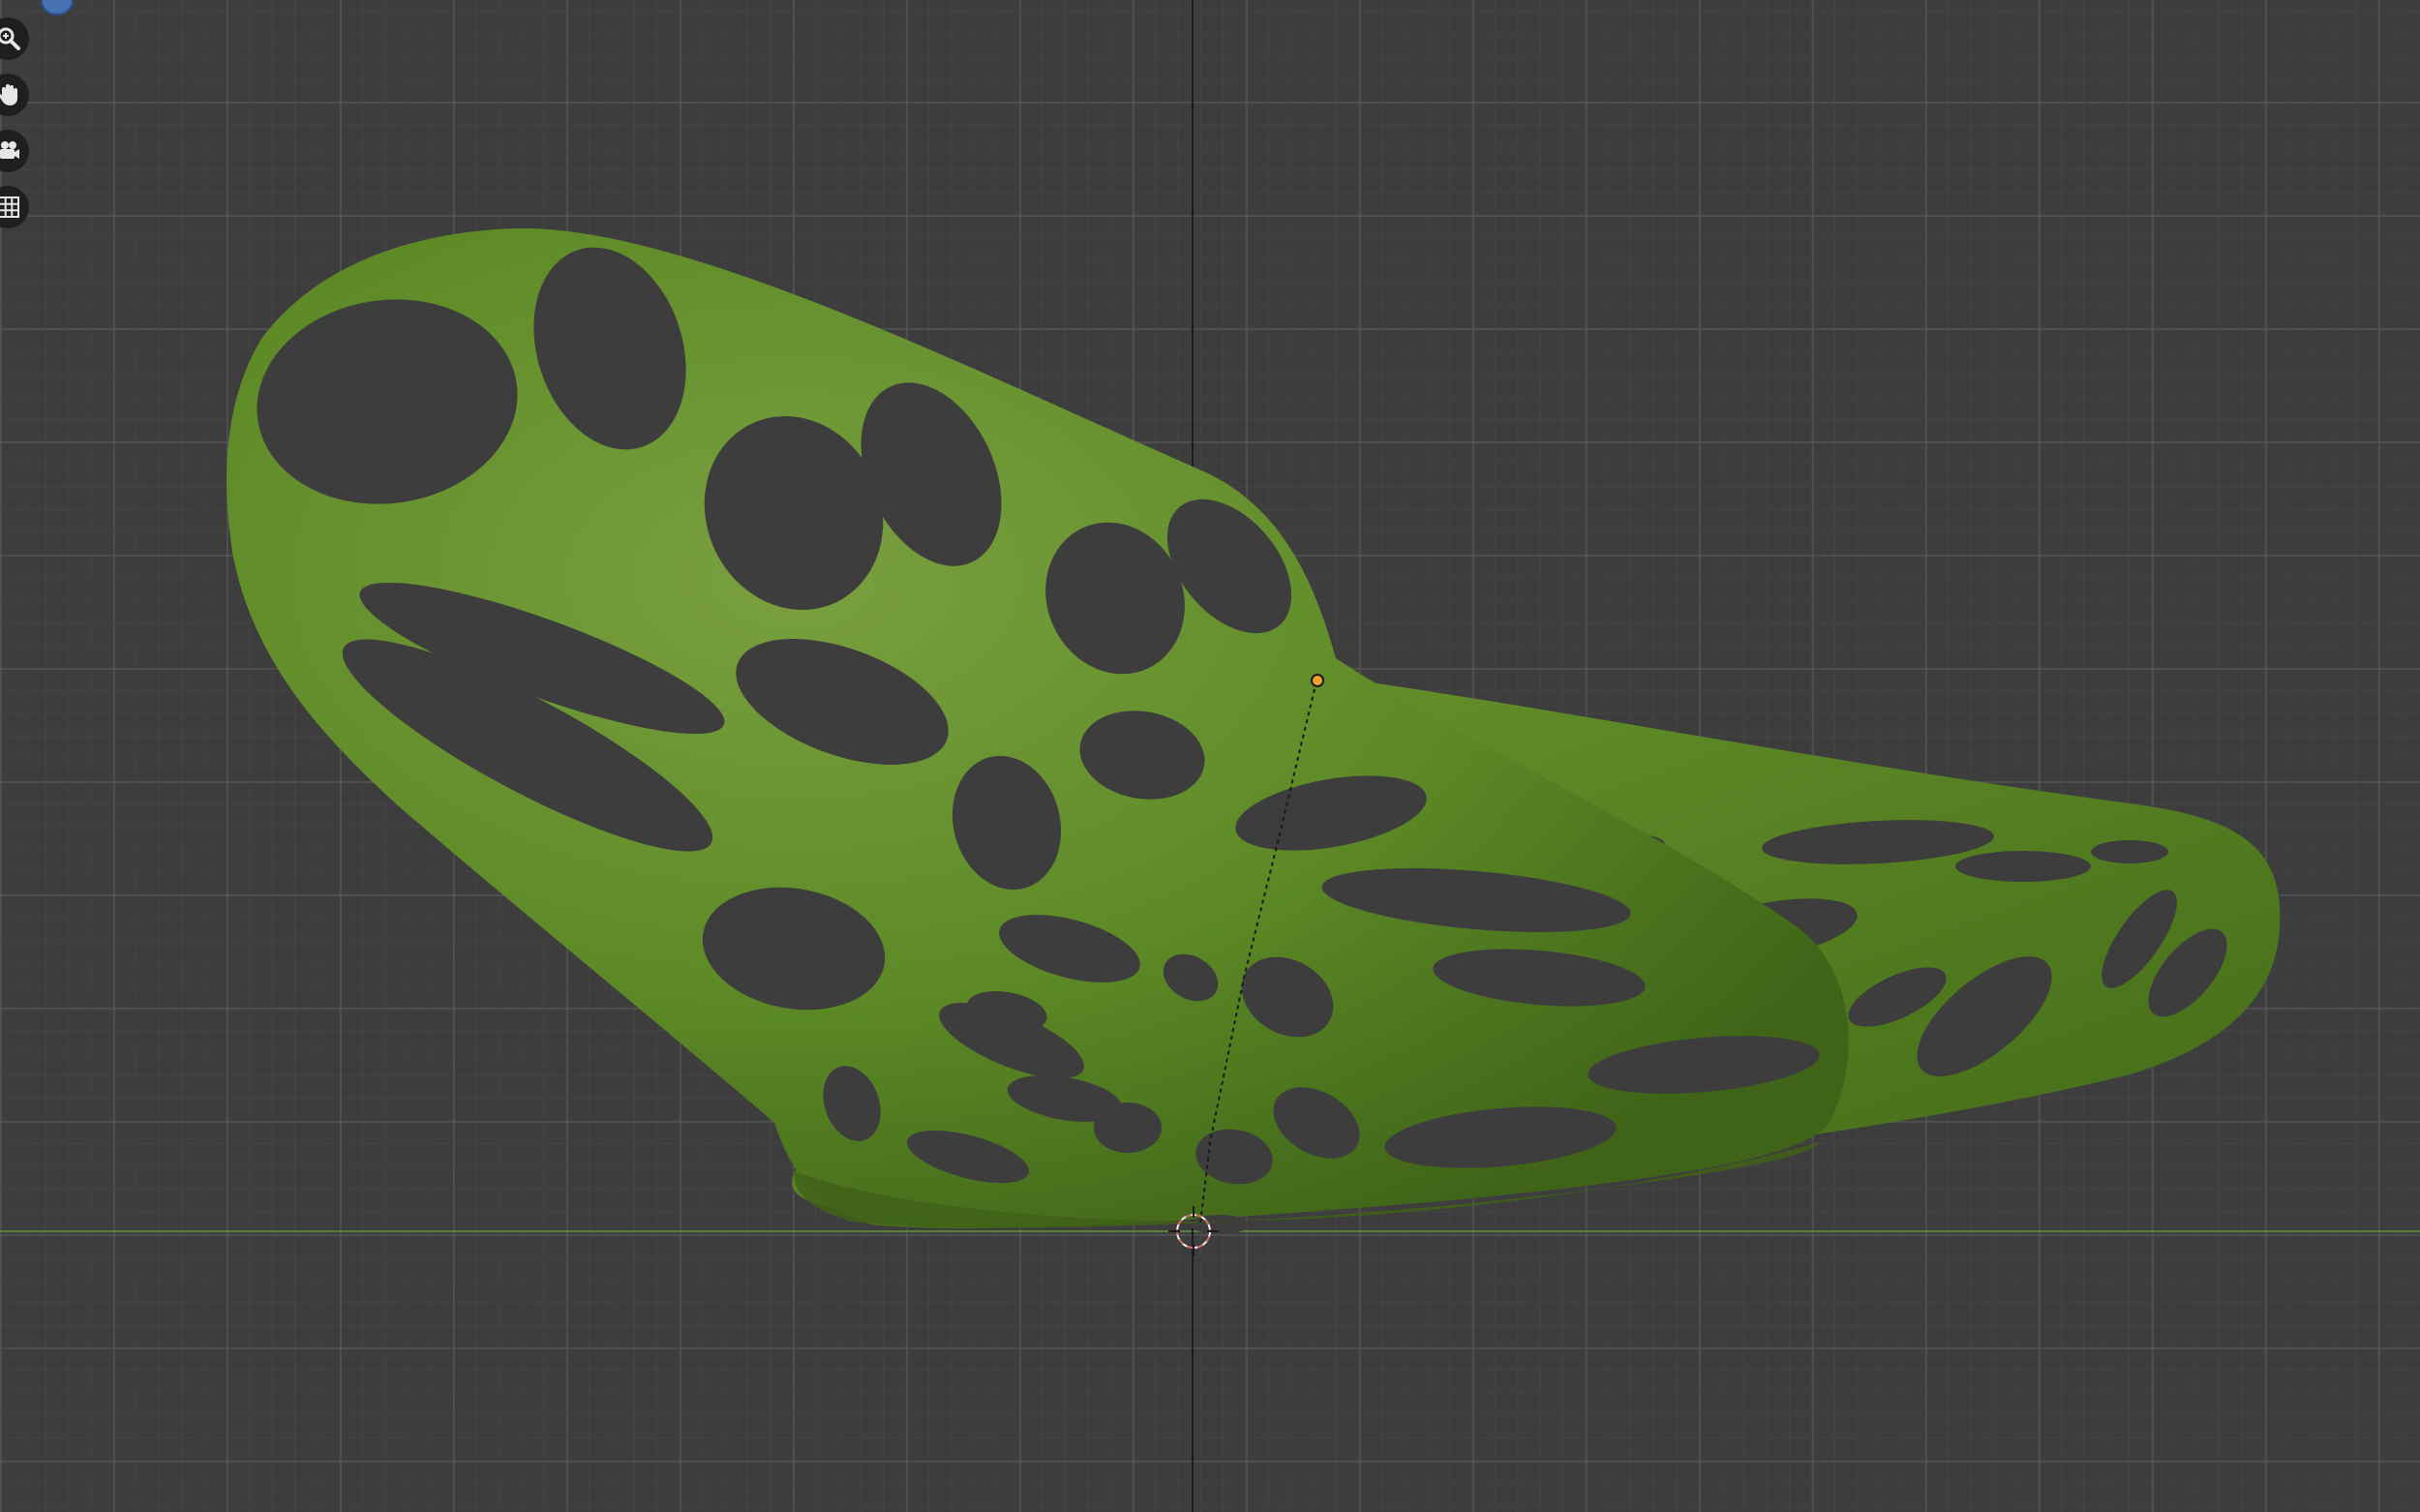 The image size is (2420, 1512). Describe the element at coordinates (10, 94) in the screenshot. I see `hand-pan-icon` at that location.